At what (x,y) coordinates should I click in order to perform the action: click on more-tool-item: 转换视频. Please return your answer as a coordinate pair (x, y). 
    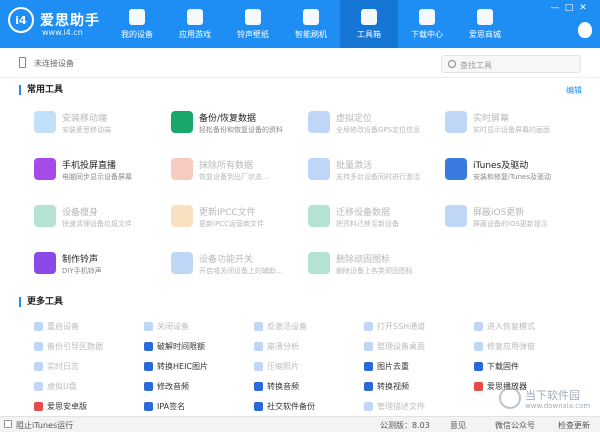
    Looking at the image, I should click on (386, 386).